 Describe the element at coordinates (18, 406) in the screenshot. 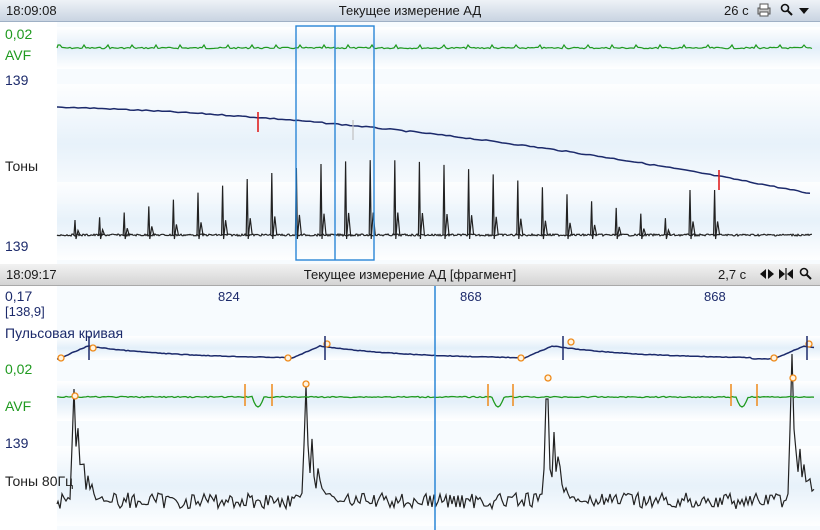

I see `fragment-avf-label: AVF` at that location.